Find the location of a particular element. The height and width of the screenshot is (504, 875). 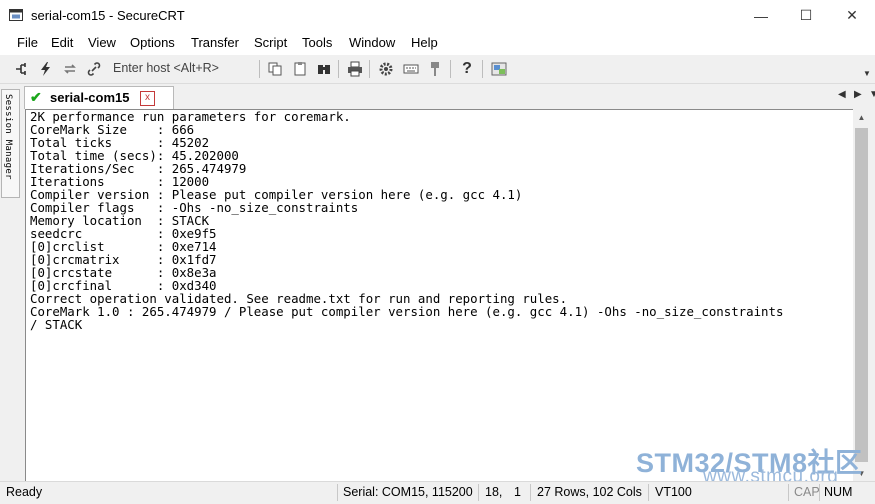

close-tab-icon: x is located at coordinates (147, 98).